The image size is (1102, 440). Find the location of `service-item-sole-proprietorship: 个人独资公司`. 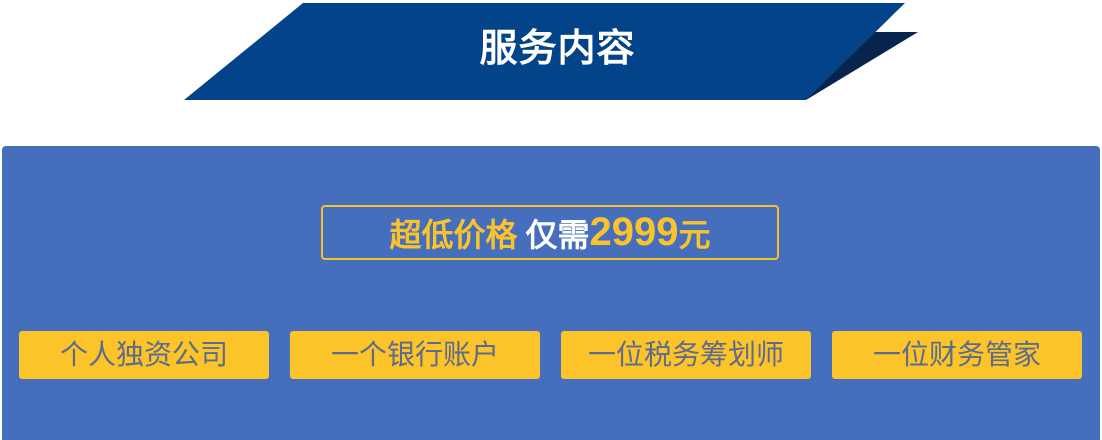

service-item-sole-proprietorship: 个人独资公司 is located at coordinates (144, 355).